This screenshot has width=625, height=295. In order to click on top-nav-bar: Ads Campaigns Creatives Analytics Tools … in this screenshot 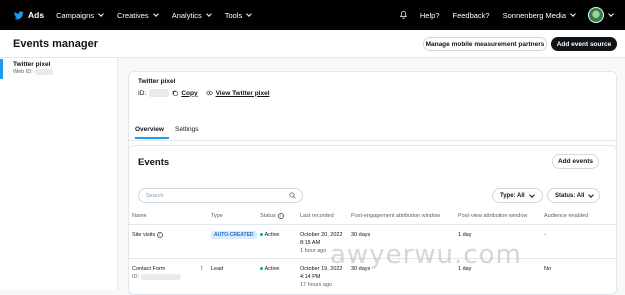, I will do `click(312, 15)`.